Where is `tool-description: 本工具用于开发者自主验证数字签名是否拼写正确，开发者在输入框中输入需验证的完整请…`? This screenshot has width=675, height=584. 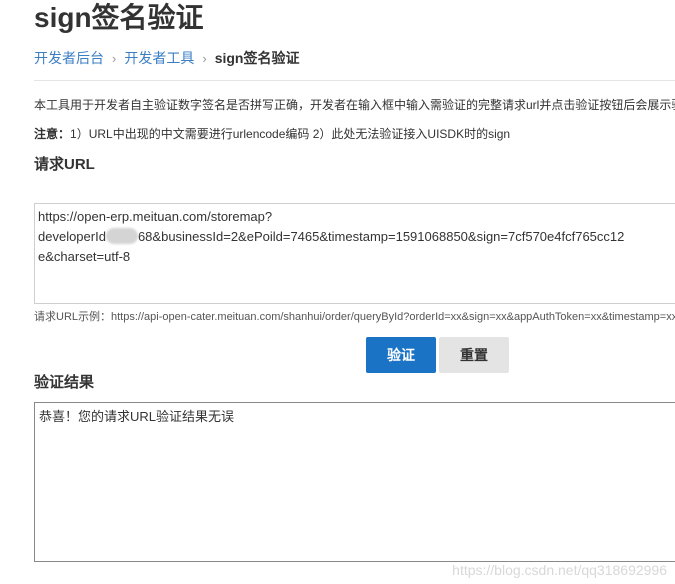 tool-description: 本工具用于开发者自主验证数字签名是否拼写正确，开发者在输入框中输入需验证的完整请… is located at coordinates (354, 105).